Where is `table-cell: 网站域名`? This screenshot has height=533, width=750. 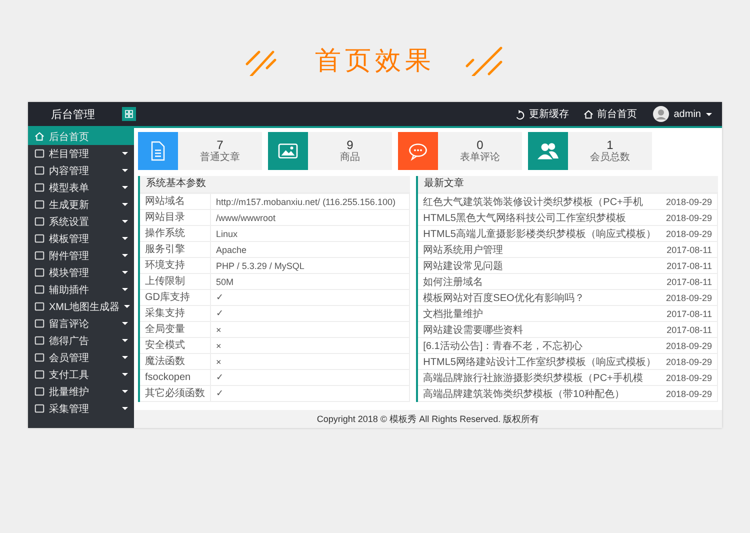
table-cell: 网站域名 is located at coordinates (175, 201).